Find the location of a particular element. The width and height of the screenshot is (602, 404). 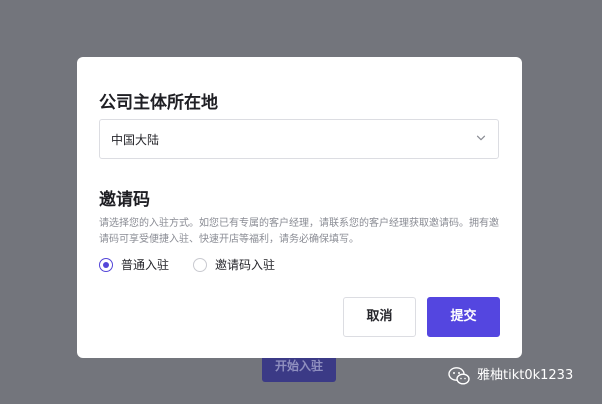

radio-dot is located at coordinates (106, 265).